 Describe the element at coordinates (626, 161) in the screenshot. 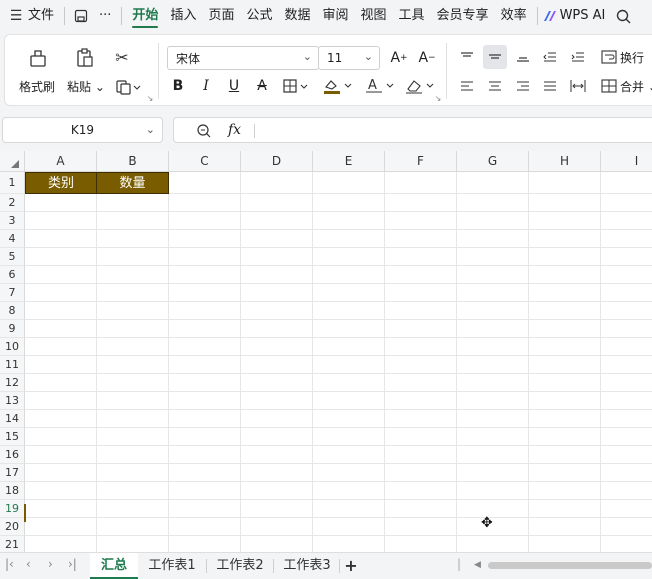

I see `col-header-i: I` at that location.